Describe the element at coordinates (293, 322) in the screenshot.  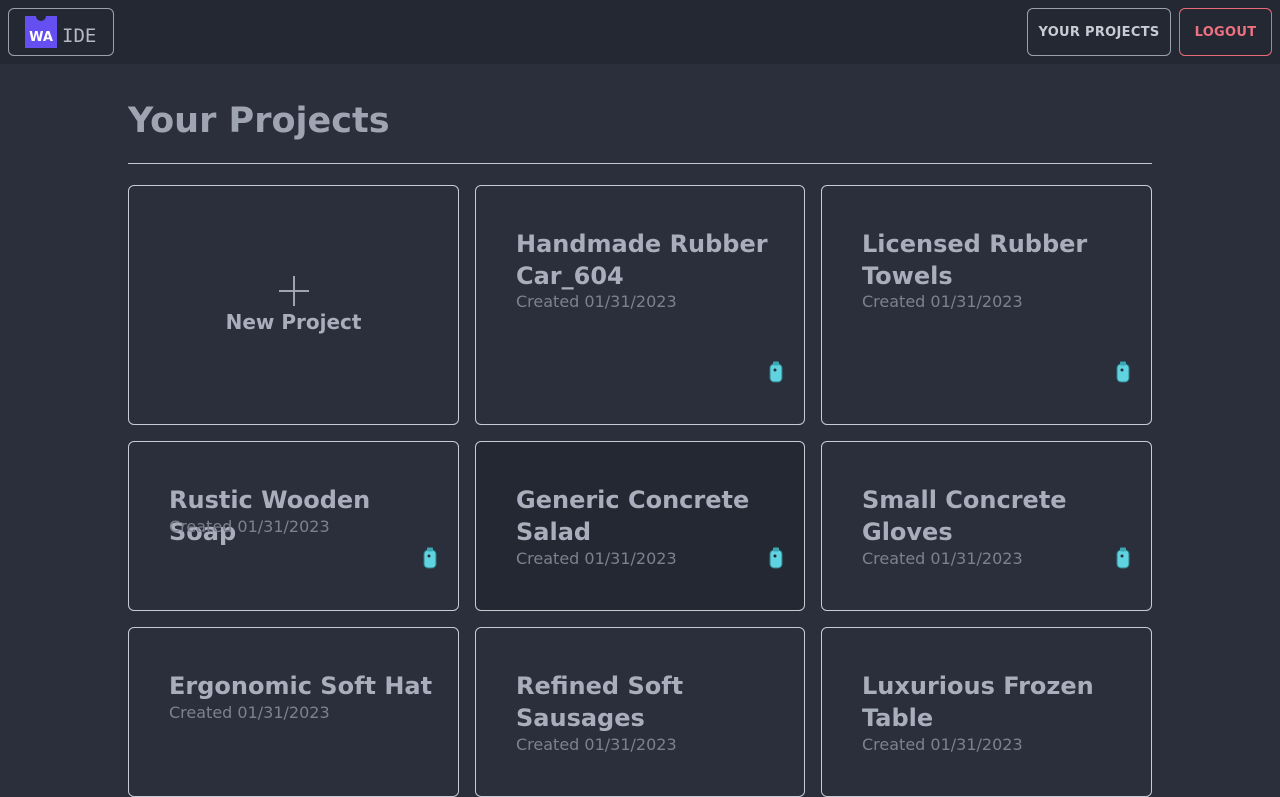
I see `new-project-label: New Project` at that location.